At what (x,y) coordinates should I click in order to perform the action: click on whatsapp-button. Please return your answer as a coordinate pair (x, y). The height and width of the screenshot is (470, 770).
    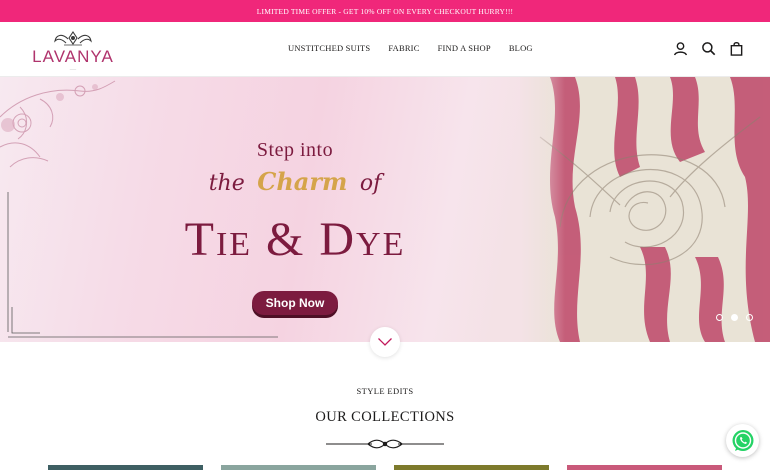
    Looking at the image, I should click on (742, 440).